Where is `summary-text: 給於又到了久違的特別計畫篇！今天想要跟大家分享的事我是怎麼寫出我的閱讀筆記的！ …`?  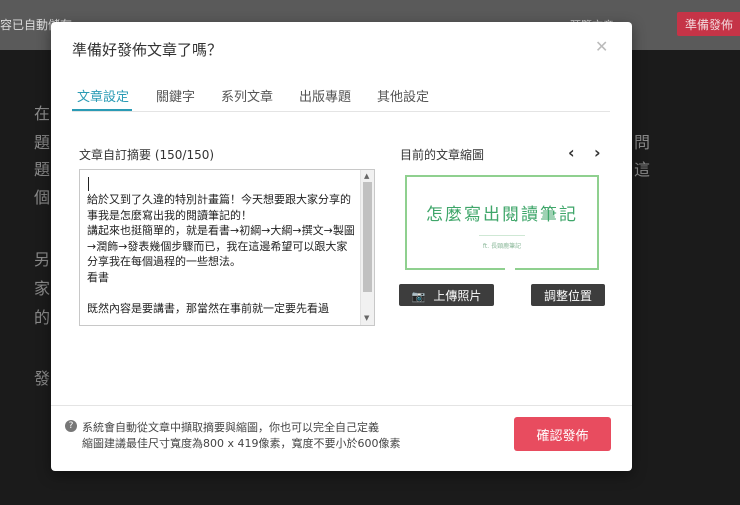
summary-text: 給於又到了久違的特別計畫篇！今天想要跟大家分享的事我是怎麼寫出我的閱讀筆記的！ … is located at coordinates (221, 254).